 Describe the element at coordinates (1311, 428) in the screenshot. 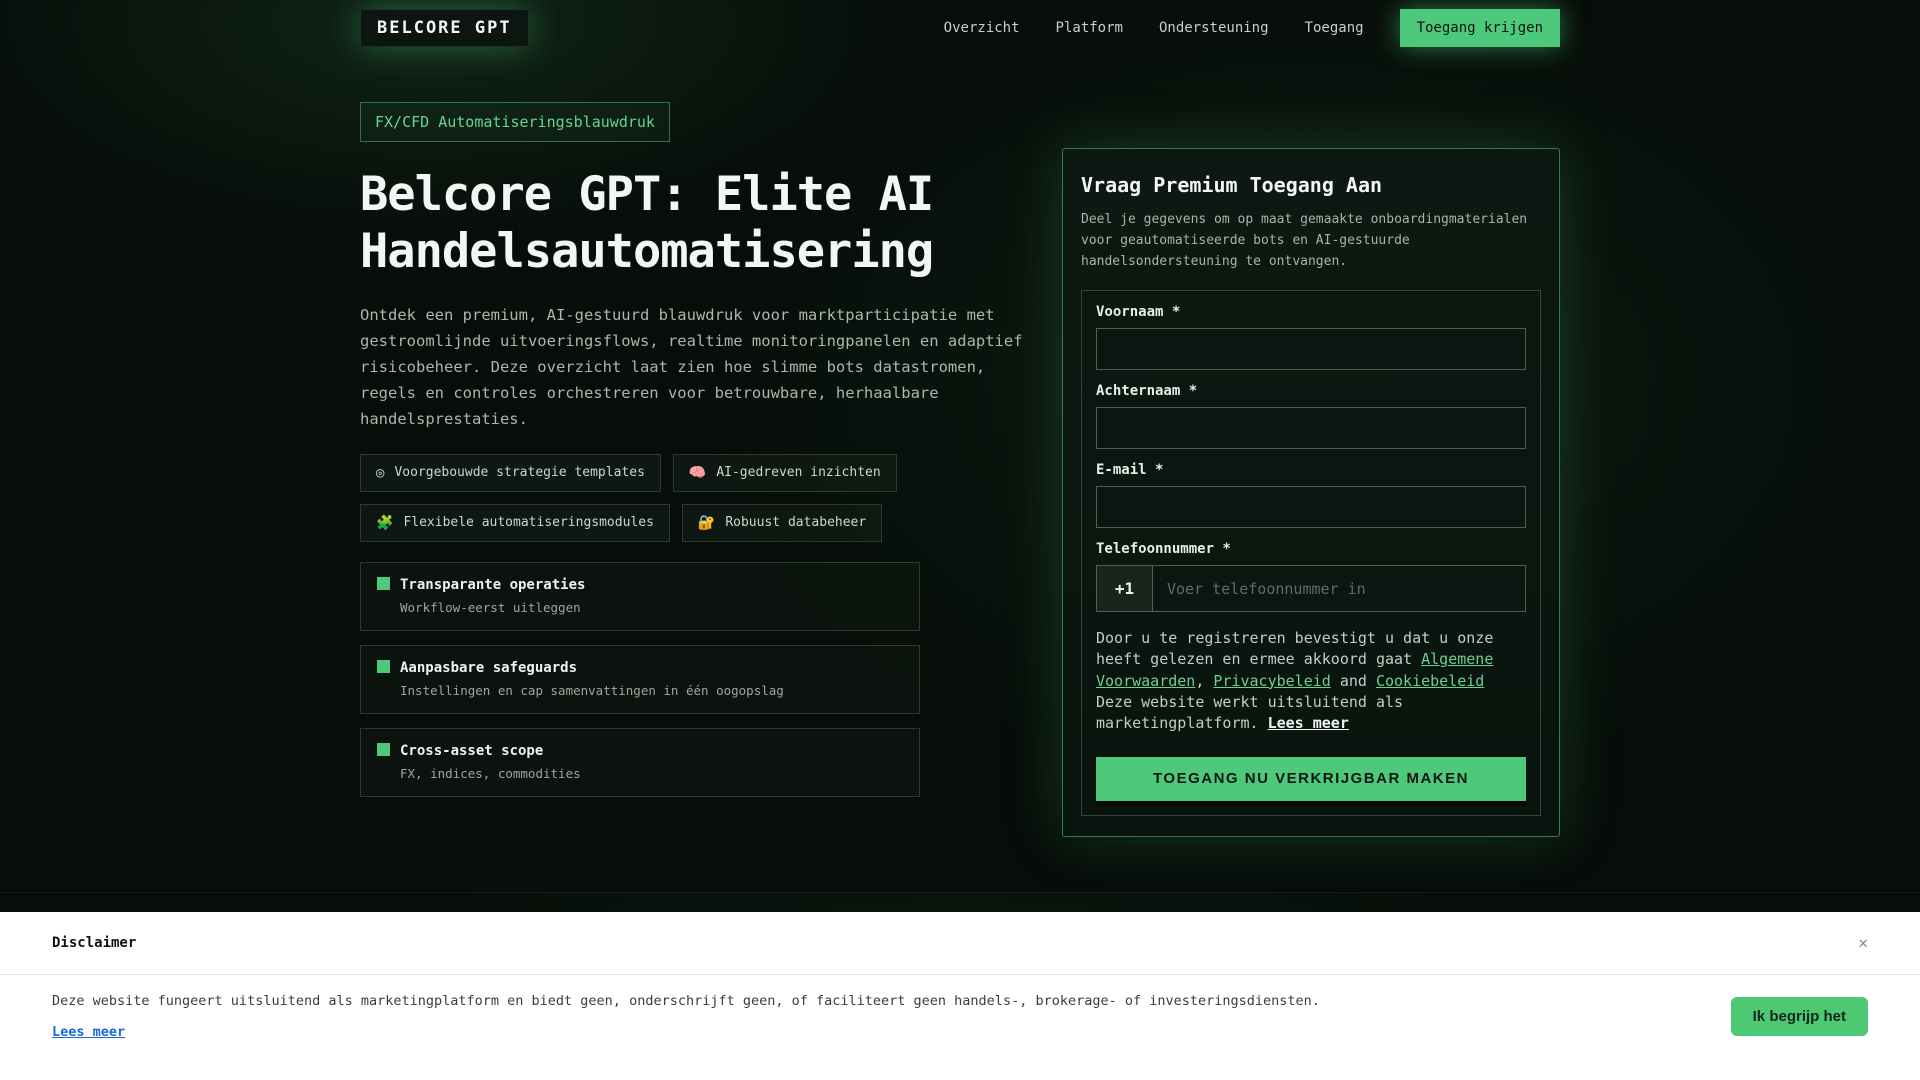

I see `last-name-input` at that location.